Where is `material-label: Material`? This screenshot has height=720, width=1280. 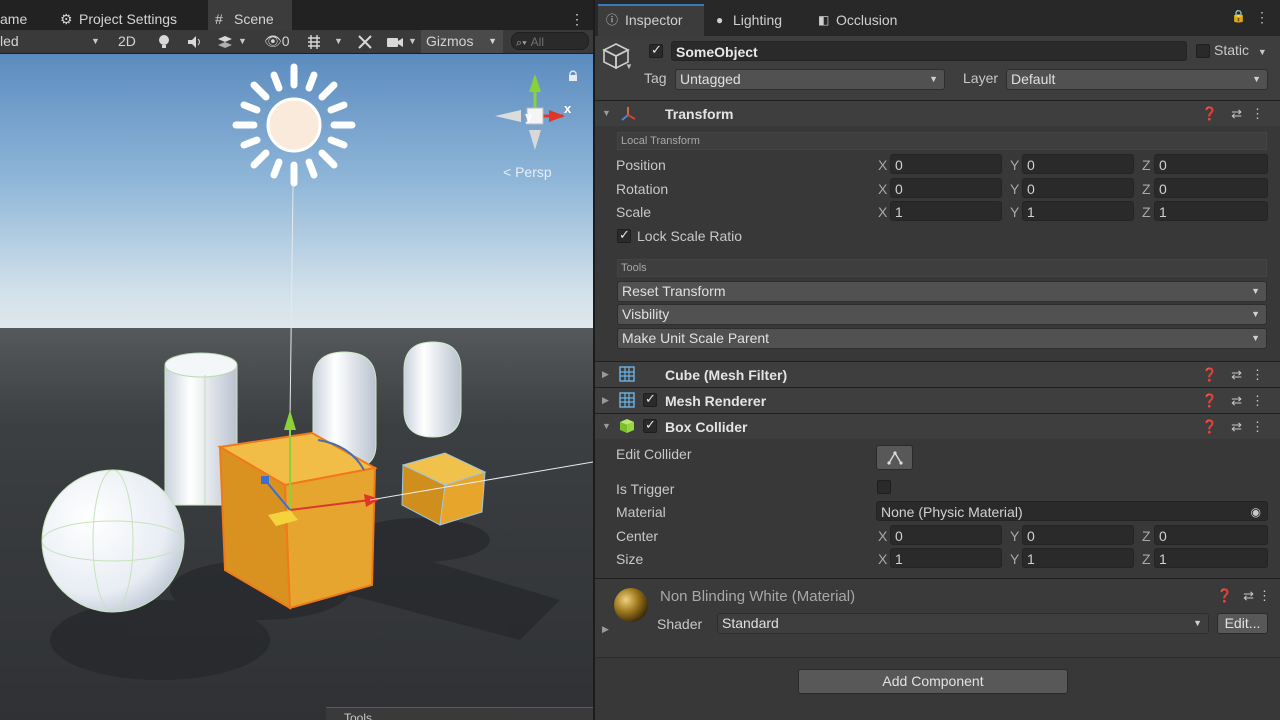 material-label: Material is located at coordinates (641, 512).